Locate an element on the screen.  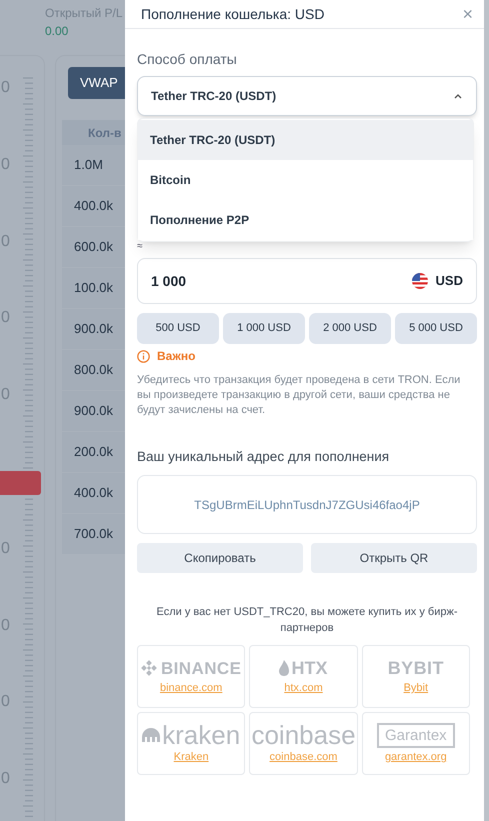
logo-text: BYBIT is located at coordinates (416, 668).